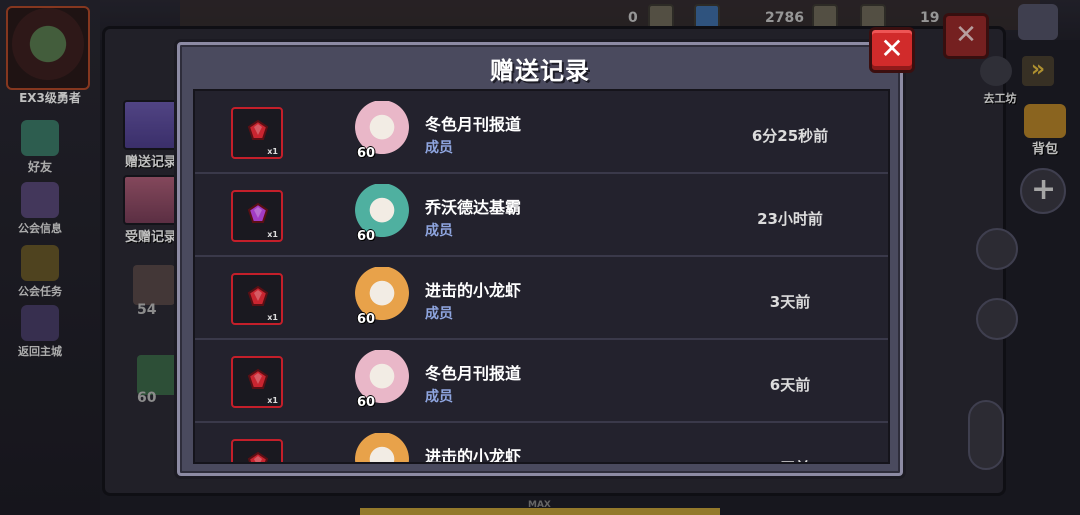 This screenshot has width=1080, height=515. I want to click on dialog-title: 赠送记录, so click(540, 71).